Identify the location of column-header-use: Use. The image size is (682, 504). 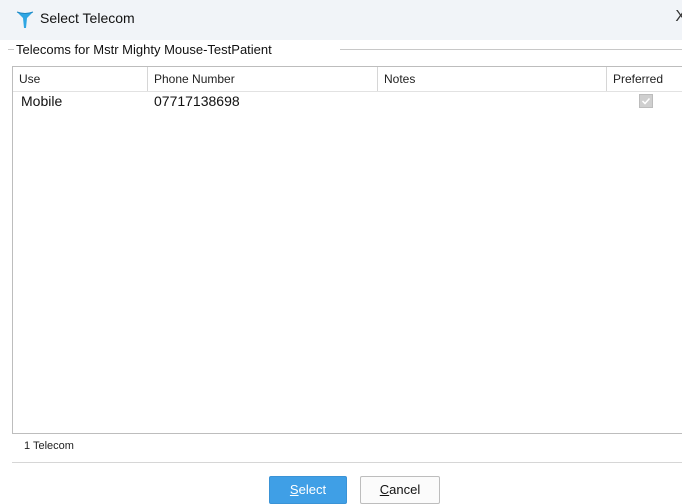
(80, 79).